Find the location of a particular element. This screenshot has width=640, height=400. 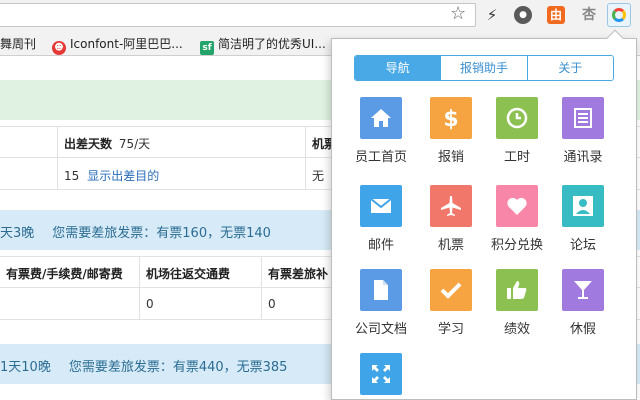

tile-company-docs: 公司文档 is located at coordinates (381, 303).